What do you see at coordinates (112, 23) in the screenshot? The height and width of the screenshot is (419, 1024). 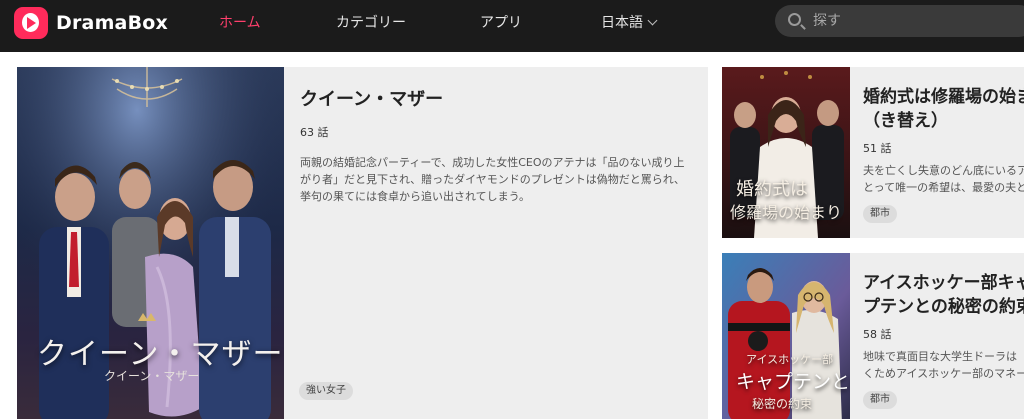 I see `logo-text: DramaBox` at bounding box center [112, 23].